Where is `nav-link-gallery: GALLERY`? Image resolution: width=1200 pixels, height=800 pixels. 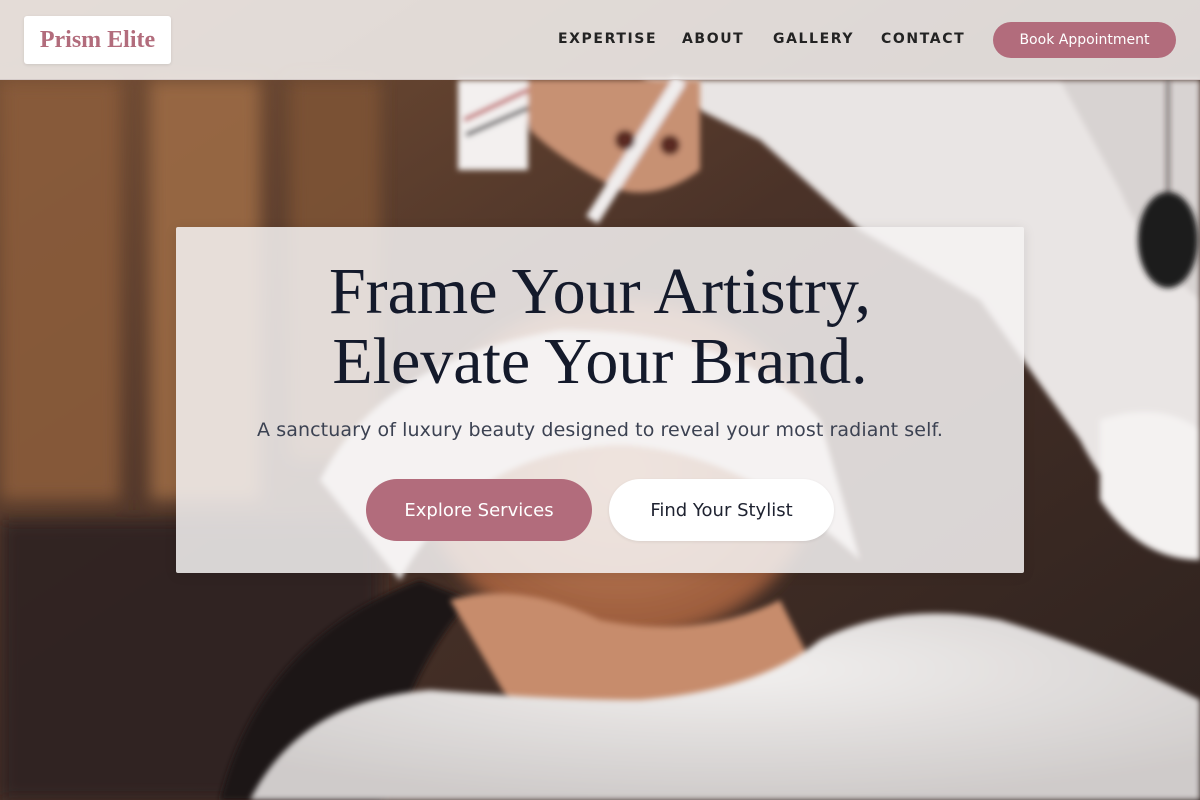 nav-link-gallery: GALLERY is located at coordinates (813, 39).